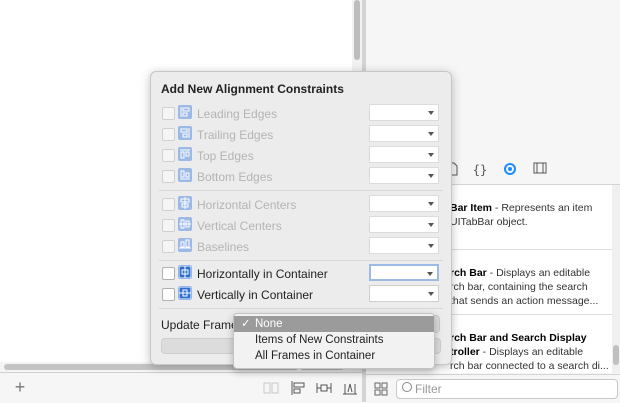  Describe the element at coordinates (185, 112) in the screenshot. I see `leading-edges-icon` at that location.